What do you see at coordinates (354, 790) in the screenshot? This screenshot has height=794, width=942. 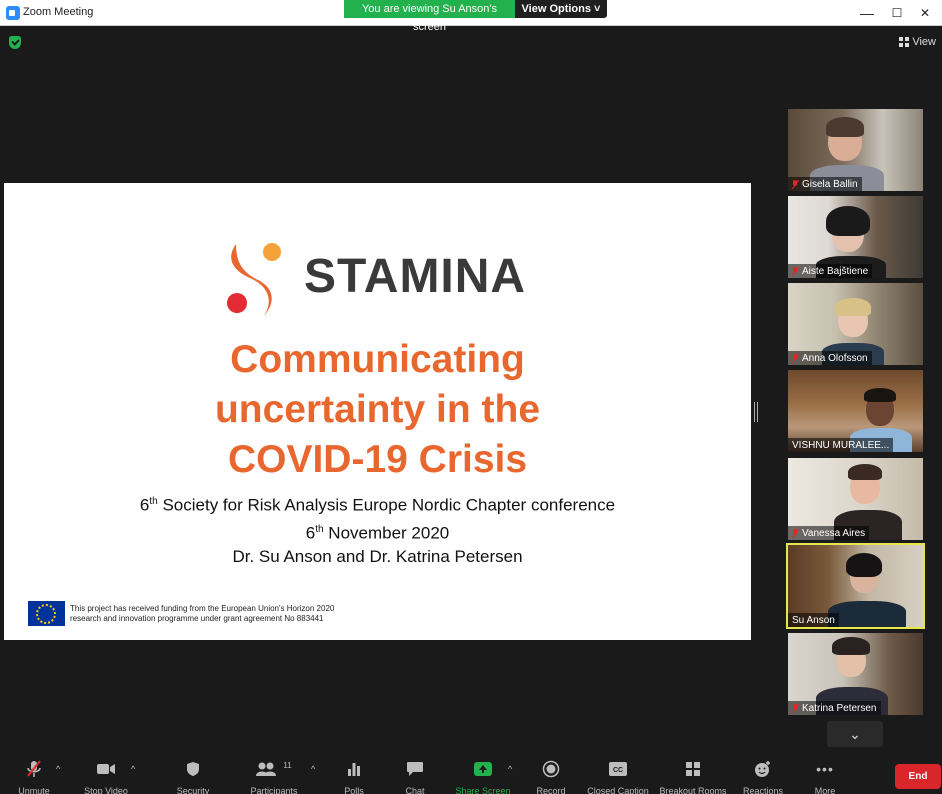 I see `polls-label: Polls` at bounding box center [354, 790].